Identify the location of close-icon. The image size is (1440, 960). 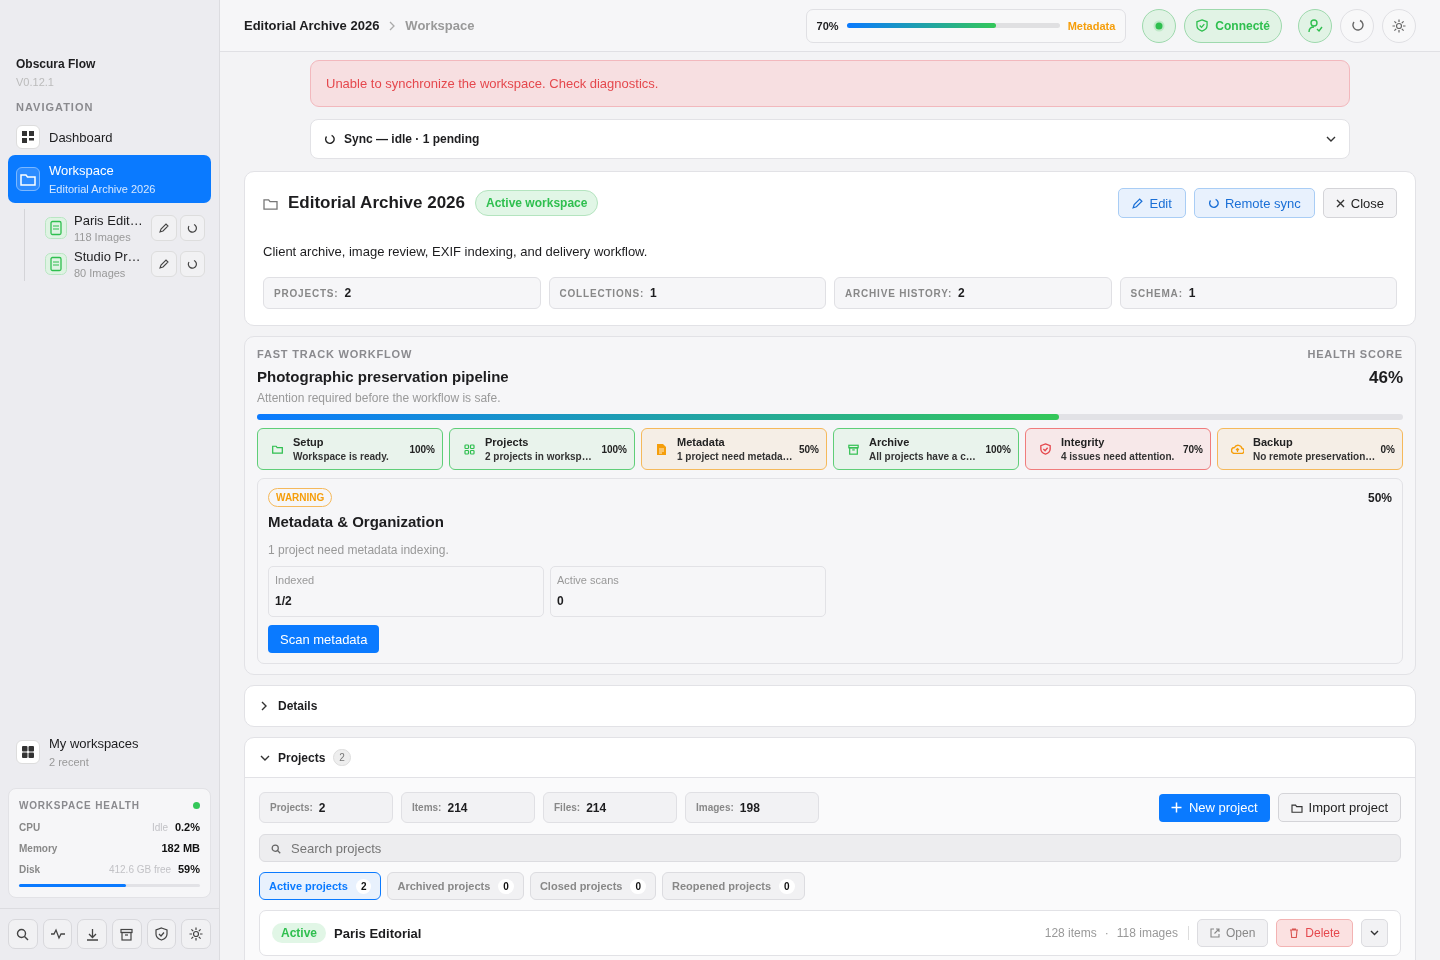
(1340, 203).